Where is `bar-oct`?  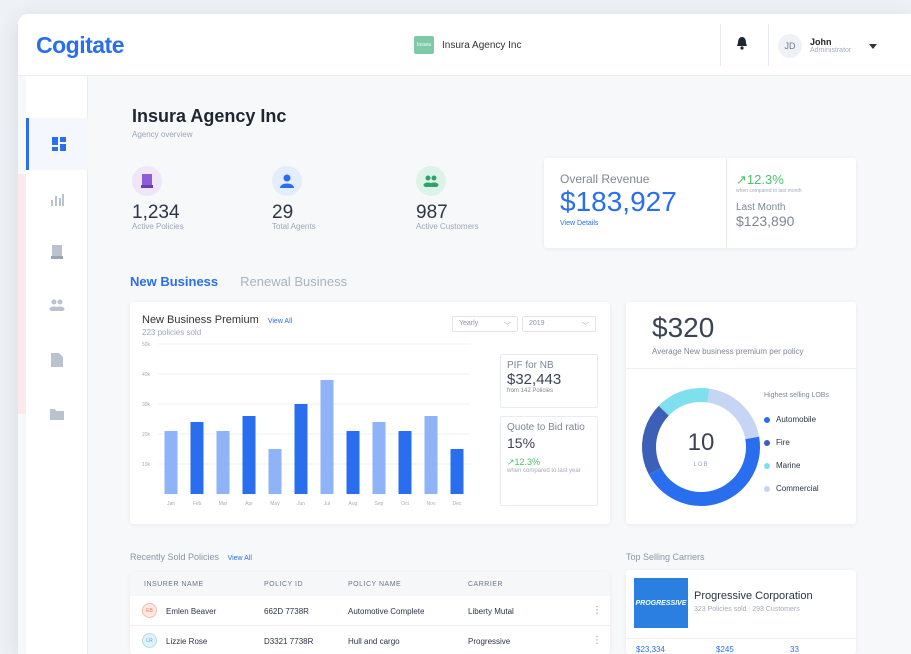
bar-oct is located at coordinates (405, 462).